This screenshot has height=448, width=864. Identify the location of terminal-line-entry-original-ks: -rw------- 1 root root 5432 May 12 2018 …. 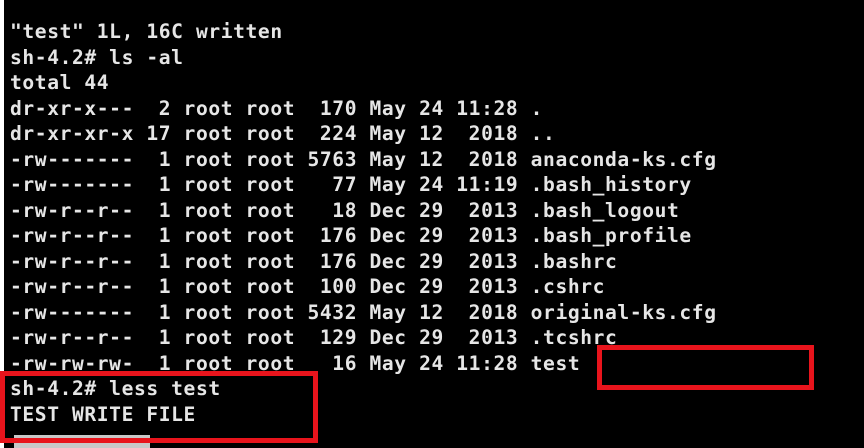
(363, 312).